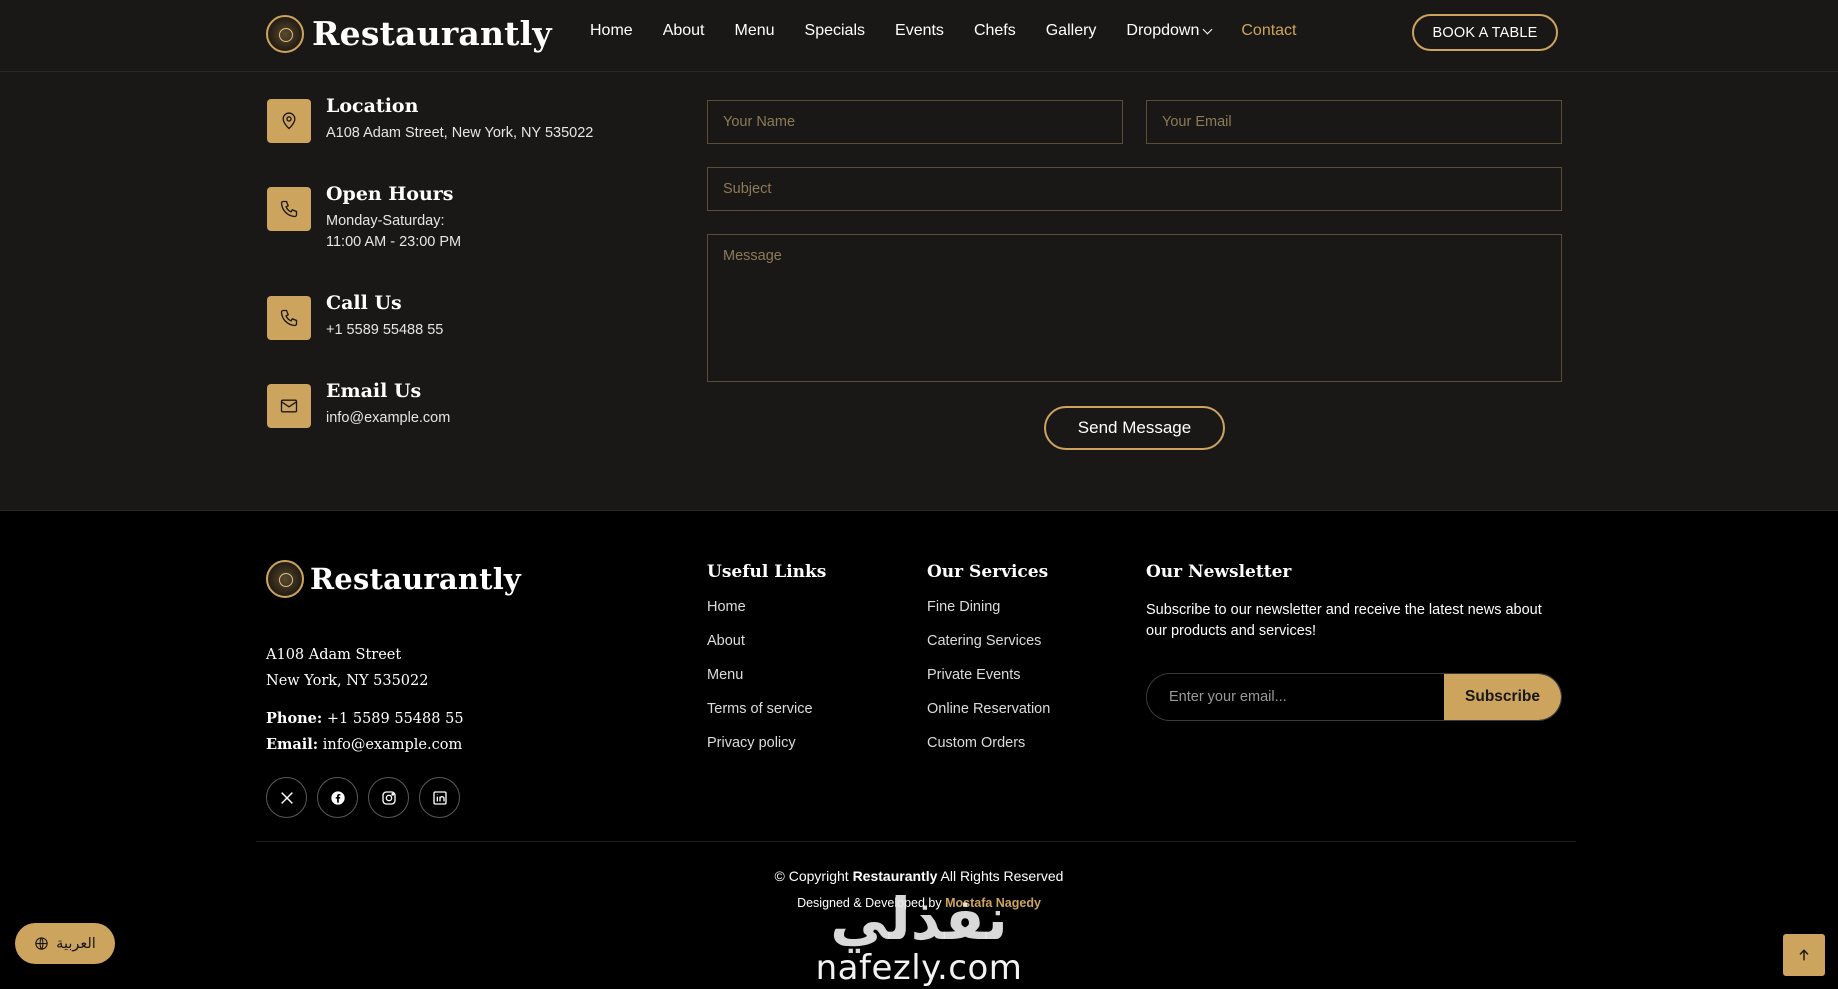 The image size is (1838, 989). I want to click on service-online-reservation: Online Reservation, so click(988, 718).